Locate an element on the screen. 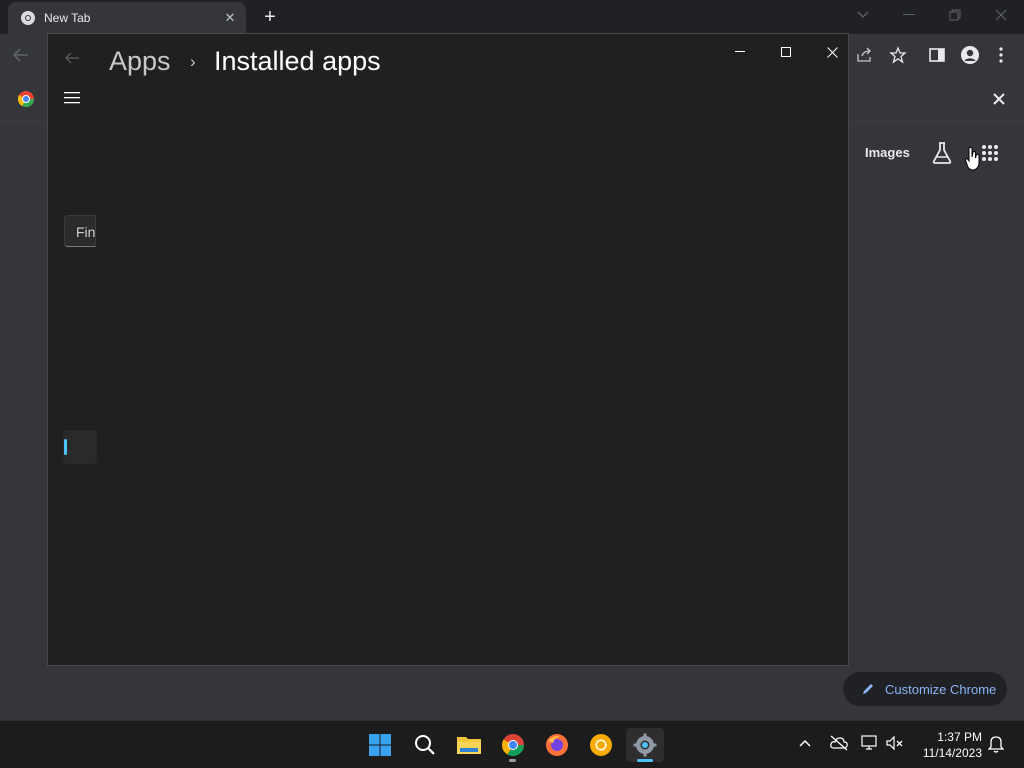 The width and height of the screenshot is (1024, 768). clock-time: 1:37 PM is located at coordinates (951, 737).